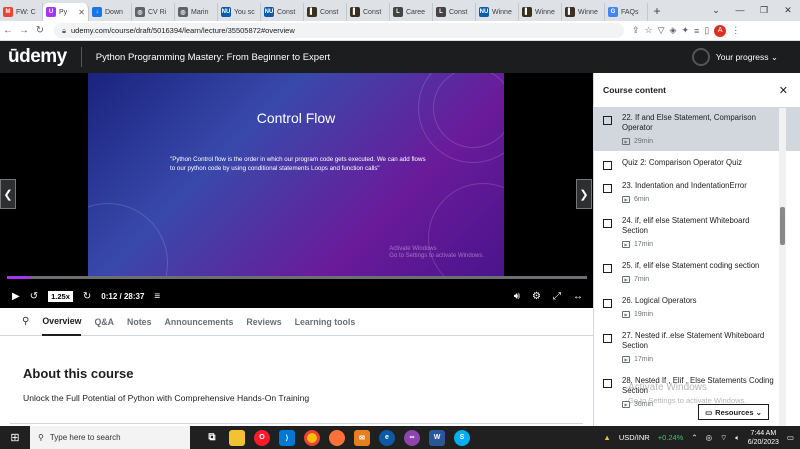 The width and height of the screenshot is (800, 449). Describe the element at coordinates (8, 194) in the screenshot. I see `previous-lecture-button: ❮` at that location.